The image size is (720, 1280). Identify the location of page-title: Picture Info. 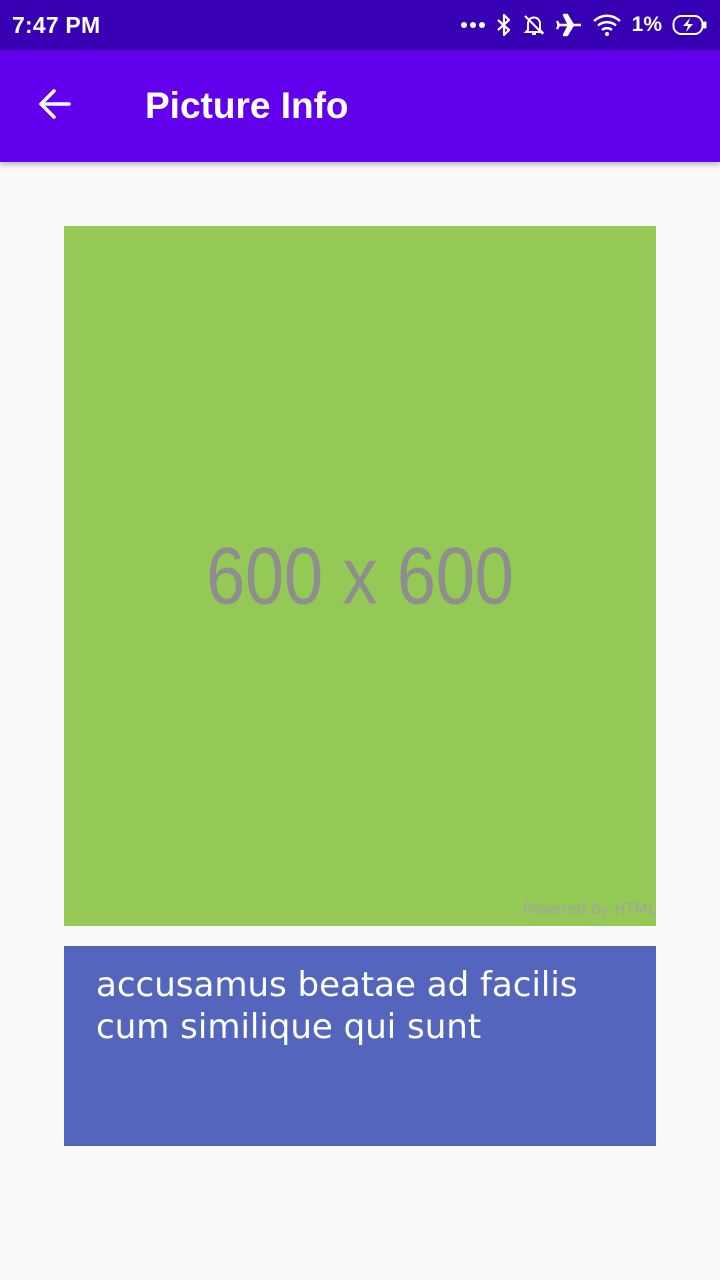
(247, 105).